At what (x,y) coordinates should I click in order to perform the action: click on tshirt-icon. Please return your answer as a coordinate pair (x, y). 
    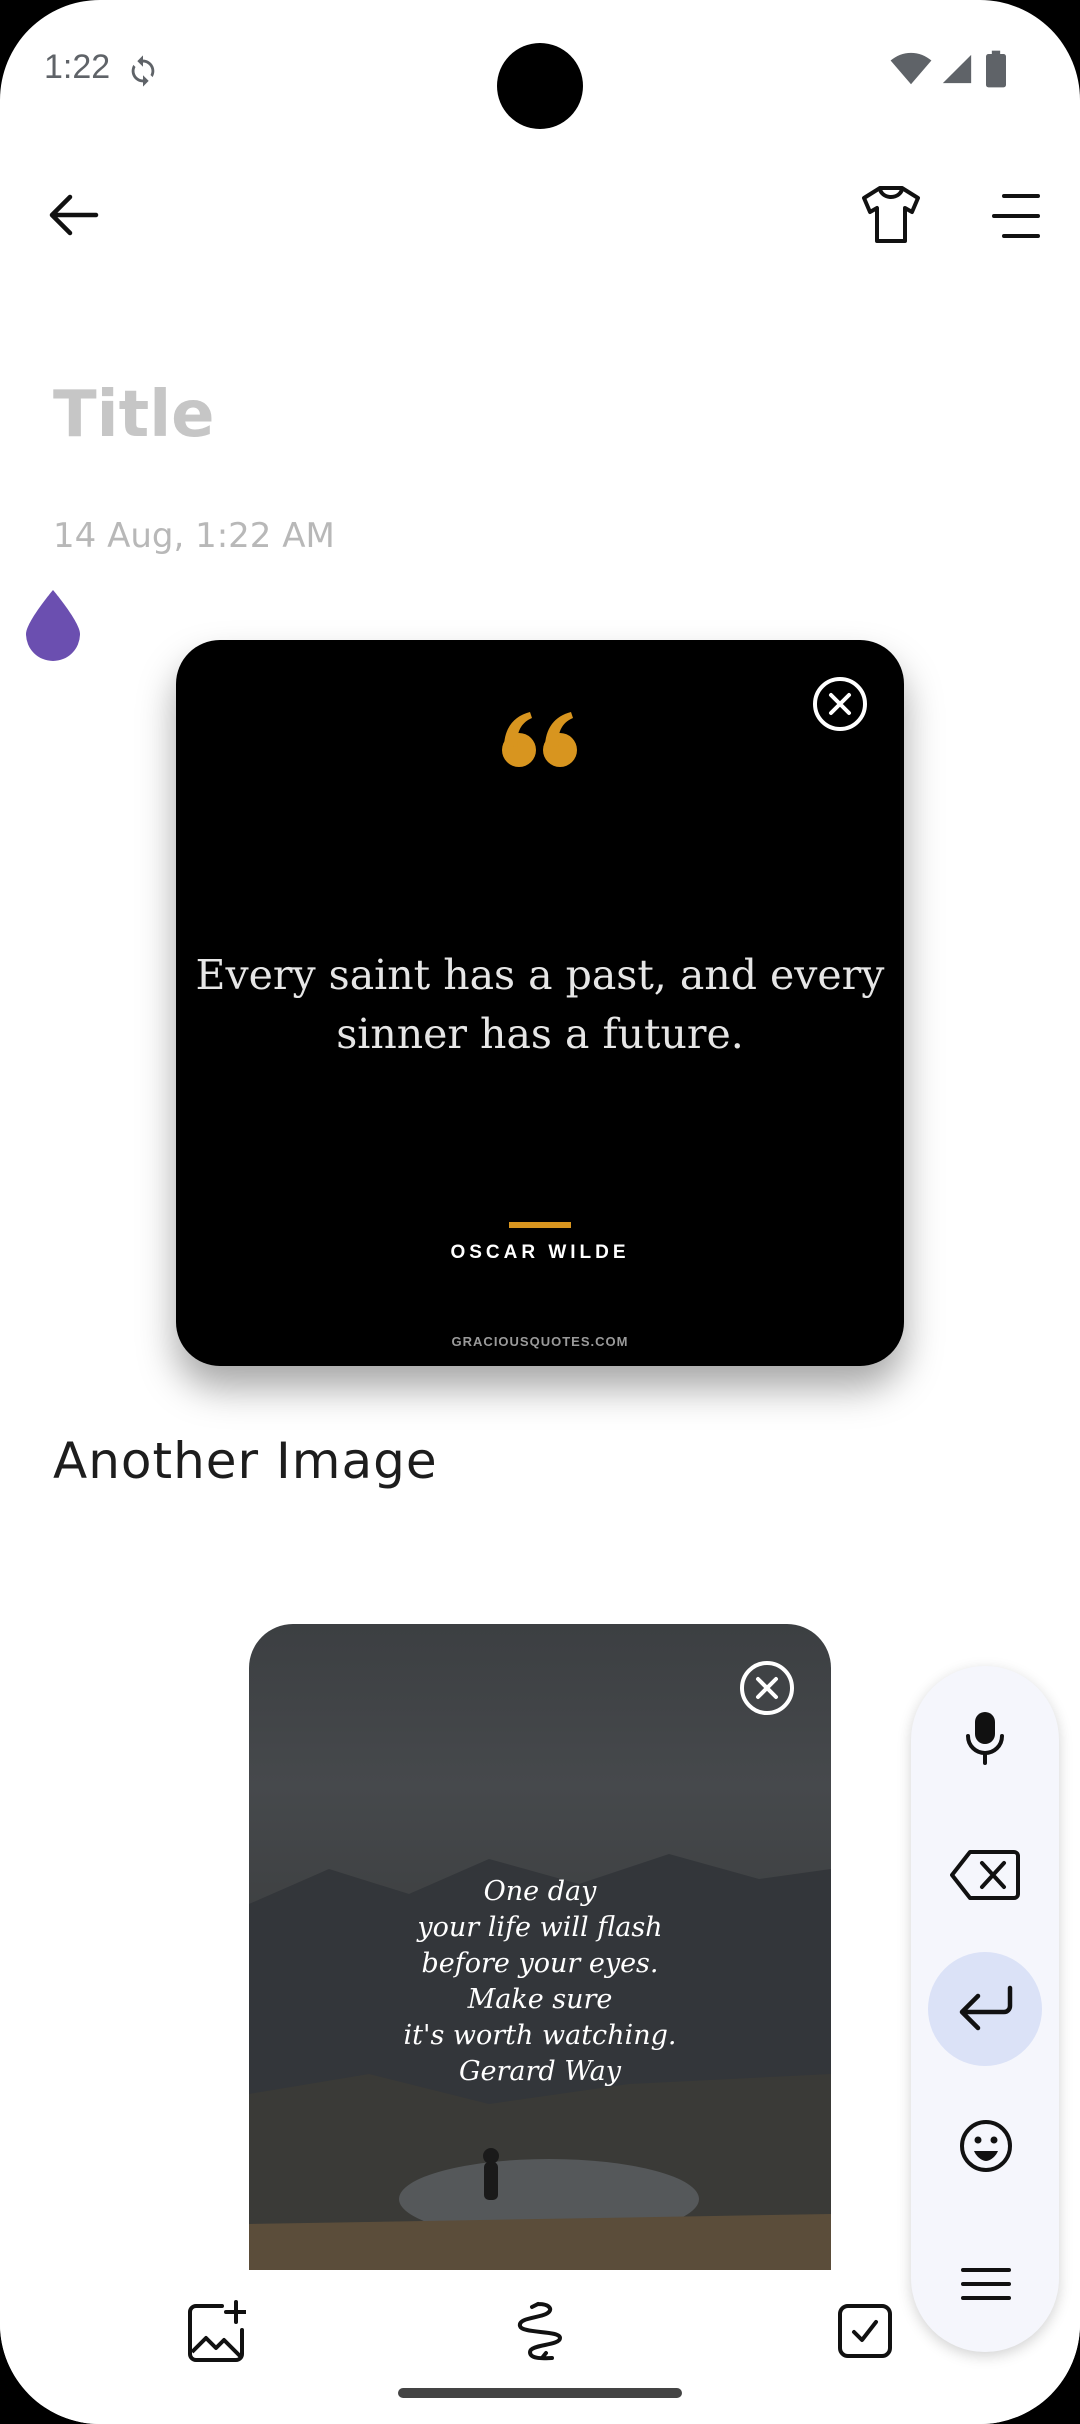
    Looking at the image, I should click on (891, 214).